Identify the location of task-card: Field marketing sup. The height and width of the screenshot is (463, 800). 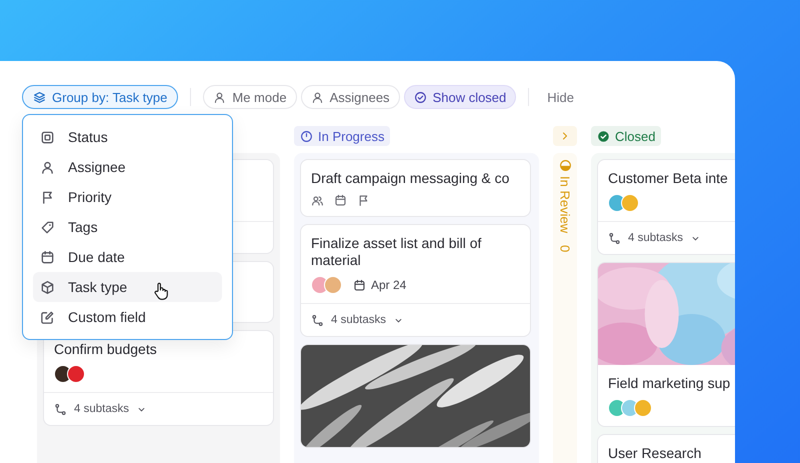
(666, 344).